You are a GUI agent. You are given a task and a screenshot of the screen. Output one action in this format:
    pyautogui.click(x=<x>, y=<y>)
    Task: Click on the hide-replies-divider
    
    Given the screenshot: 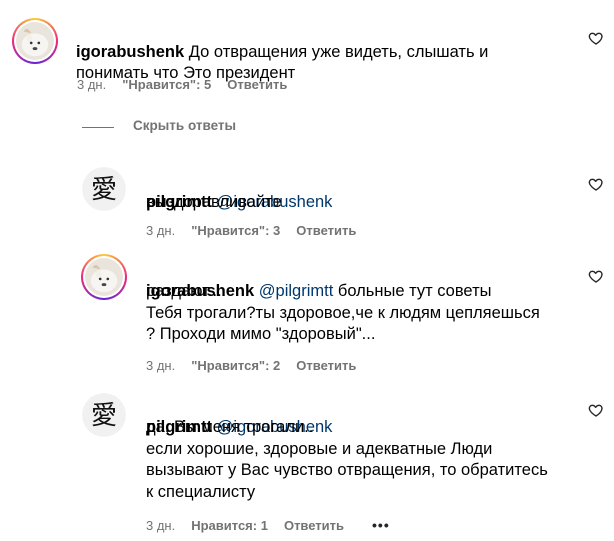 What is the action you would take?
    pyautogui.click(x=98, y=127)
    